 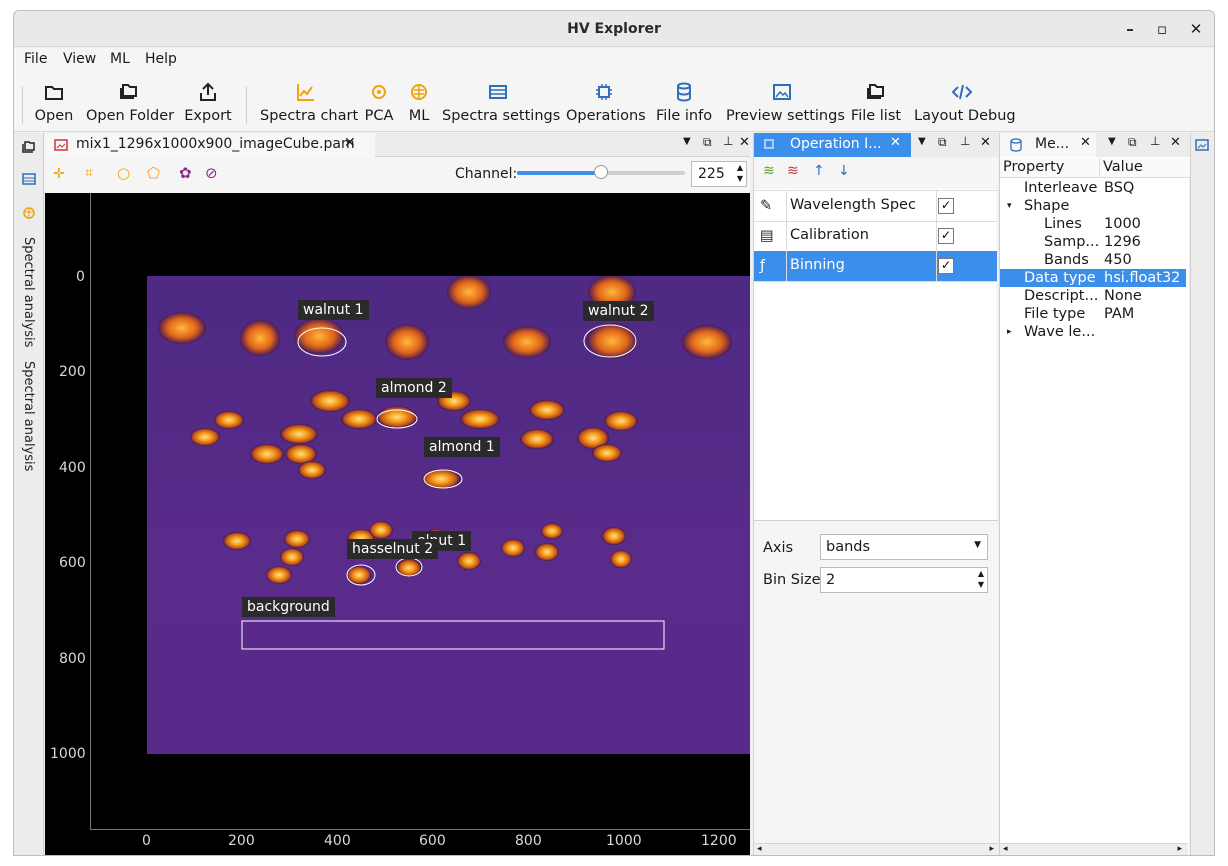 What do you see at coordinates (72, 659) in the screenshot?
I see `y-tick-label: 800` at bounding box center [72, 659].